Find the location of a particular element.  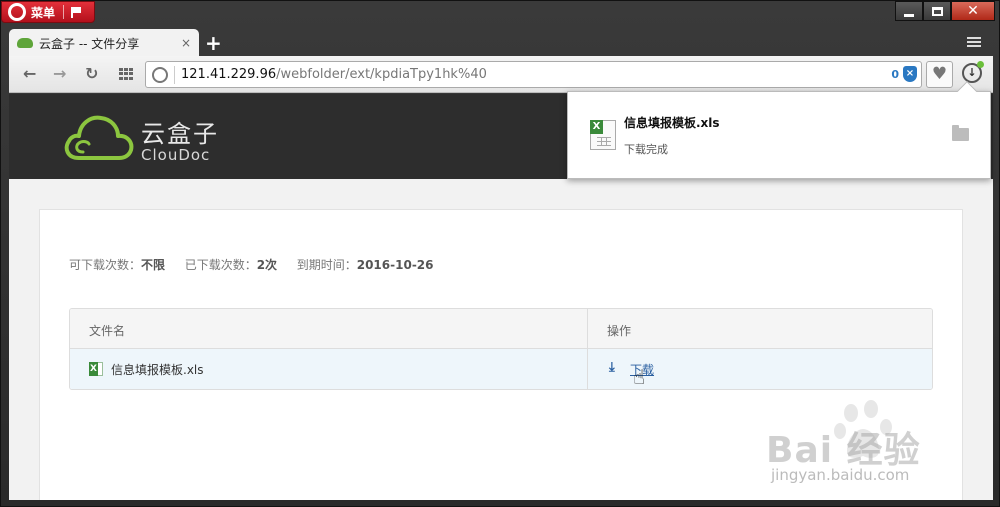

expires-value: 2016-10-26 is located at coordinates (395, 265).